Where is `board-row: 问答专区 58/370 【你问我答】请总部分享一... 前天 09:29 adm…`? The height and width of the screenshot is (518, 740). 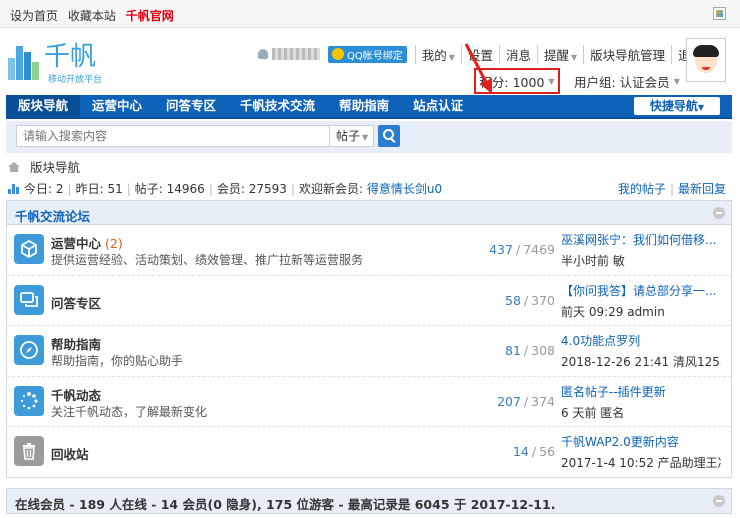
board-row: 问答专区 58/370 【你问我答】请总部分享一... 前天 09:29 adm… is located at coordinates (369, 301).